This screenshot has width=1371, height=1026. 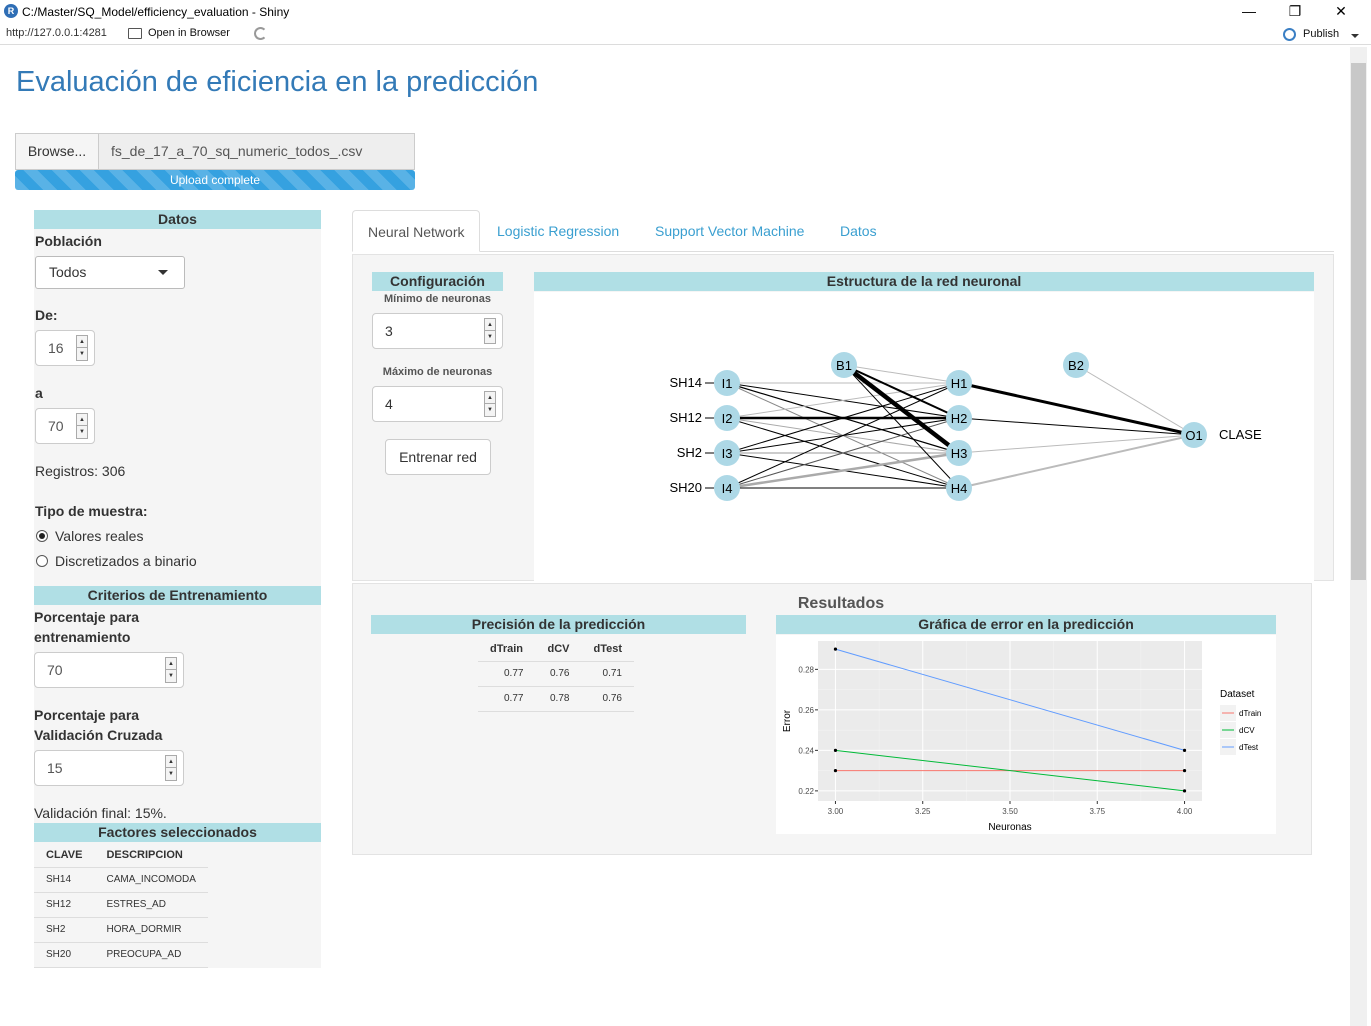 I want to click on precision-col-dtest: dTest, so click(x=607, y=649).